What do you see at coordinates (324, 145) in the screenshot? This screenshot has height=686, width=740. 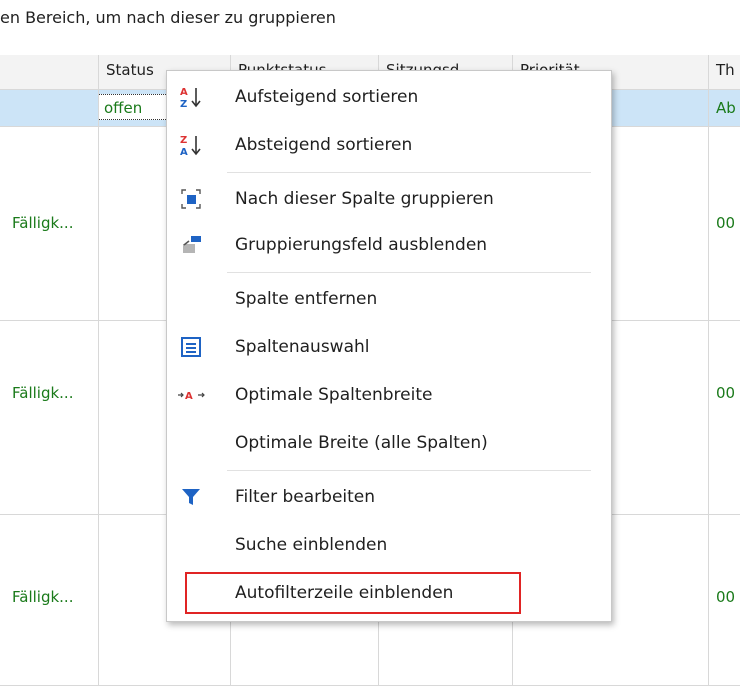 I see `menu-item-label: Absteigend sortieren` at bounding box center [324, 145].